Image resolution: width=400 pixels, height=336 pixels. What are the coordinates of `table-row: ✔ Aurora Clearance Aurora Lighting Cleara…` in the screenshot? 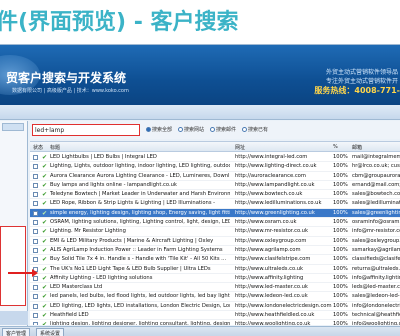 It's located at (215, 176).